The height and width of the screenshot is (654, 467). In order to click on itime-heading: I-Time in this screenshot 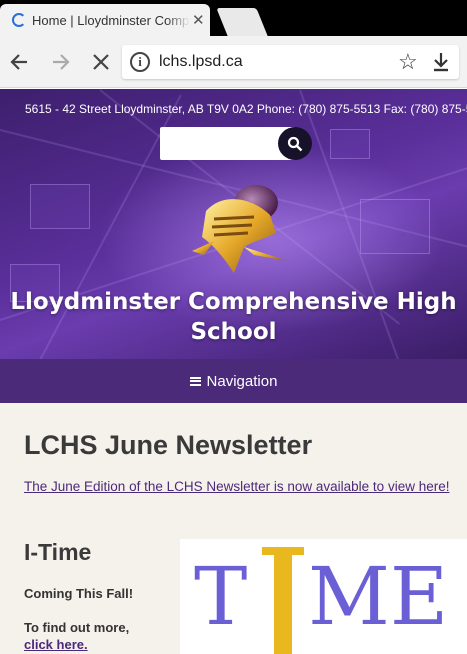, I will do `click(58, 552)`.